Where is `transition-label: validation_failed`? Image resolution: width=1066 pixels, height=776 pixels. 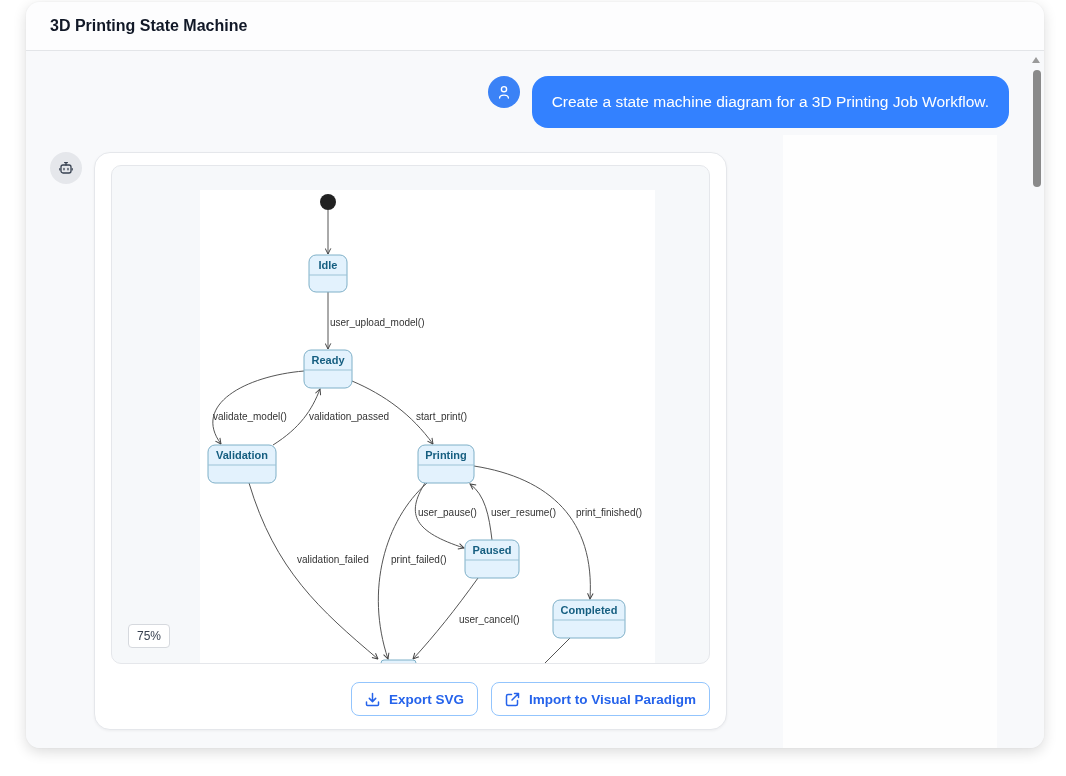 transition-label: validation_failed is located at coordinates (333, 559).